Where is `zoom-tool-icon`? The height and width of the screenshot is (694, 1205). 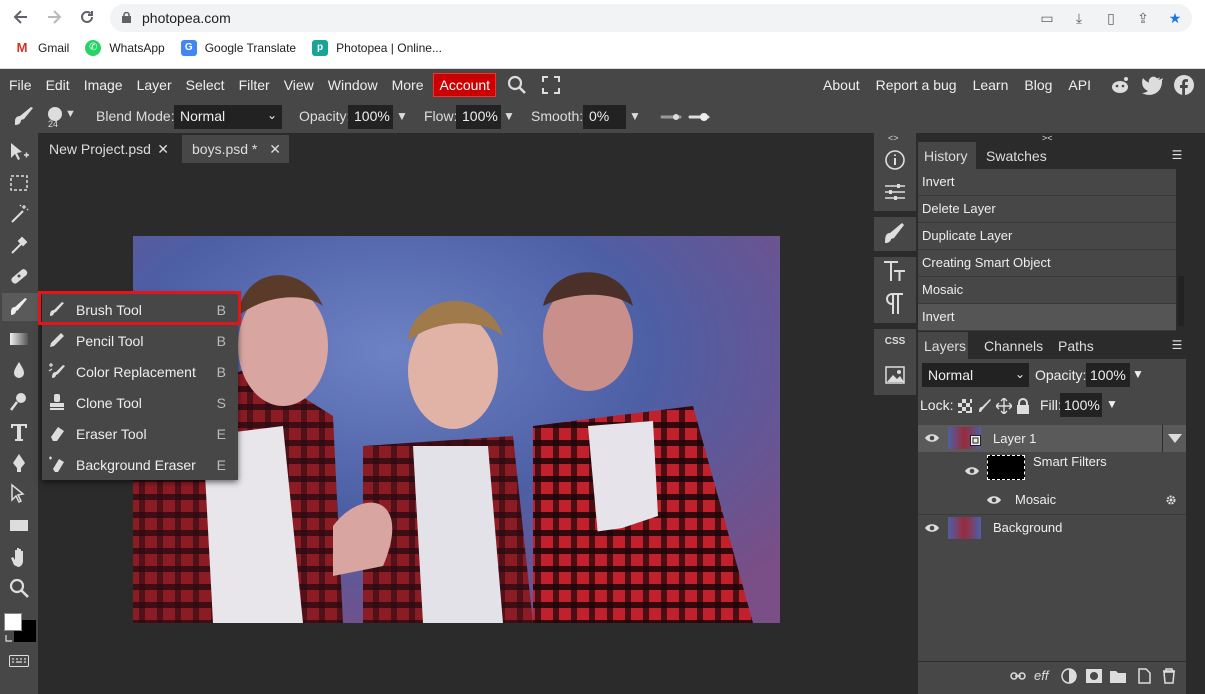
zoom-tool-icon is located at coordinates (19, 588).